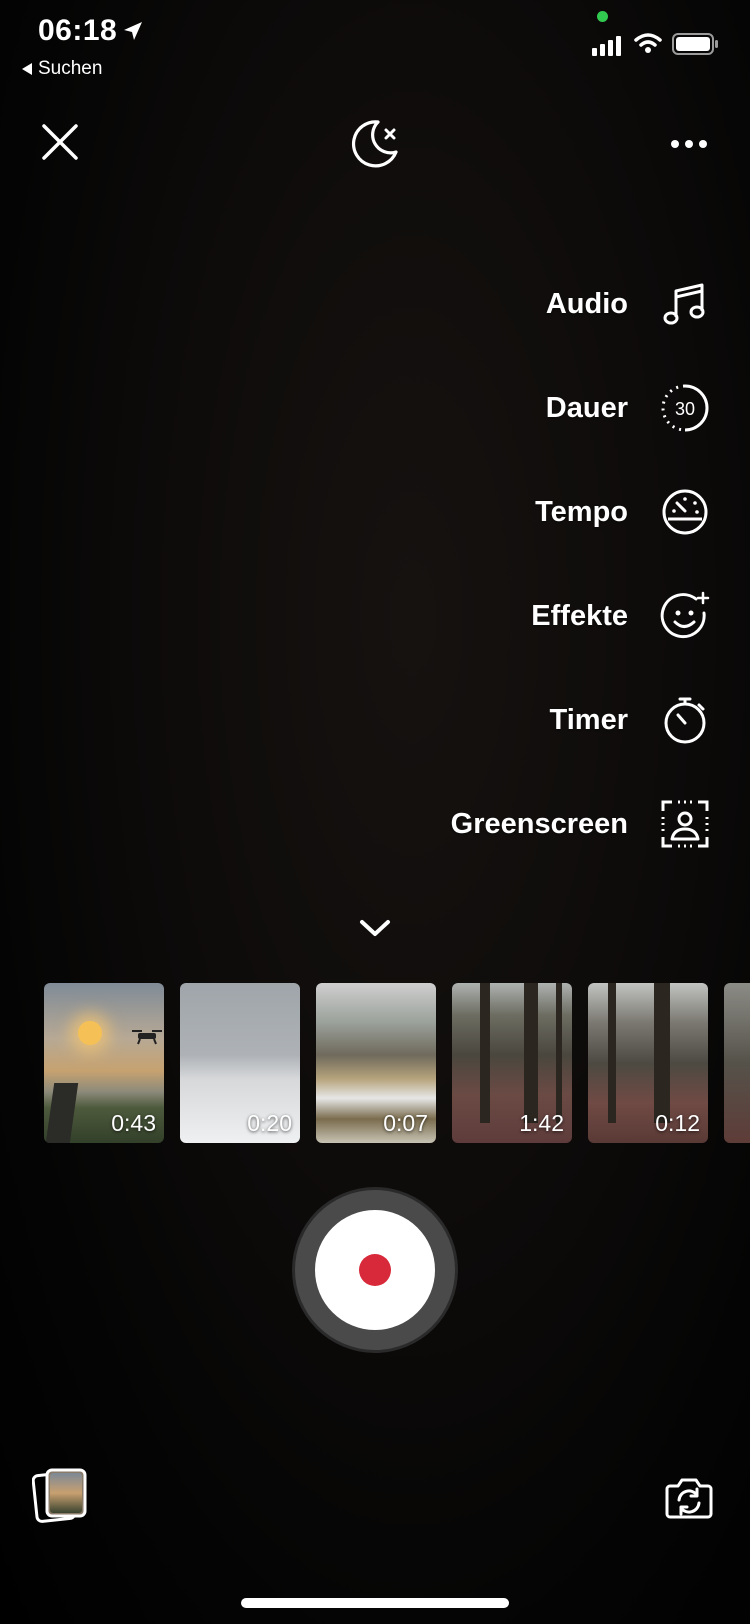 This screenshot has width=750, height=1624. What do you see at coordinates (539, 823) in the screenshot?
I see `menu-label: Greenscreen` at bounding box center [539, 823].